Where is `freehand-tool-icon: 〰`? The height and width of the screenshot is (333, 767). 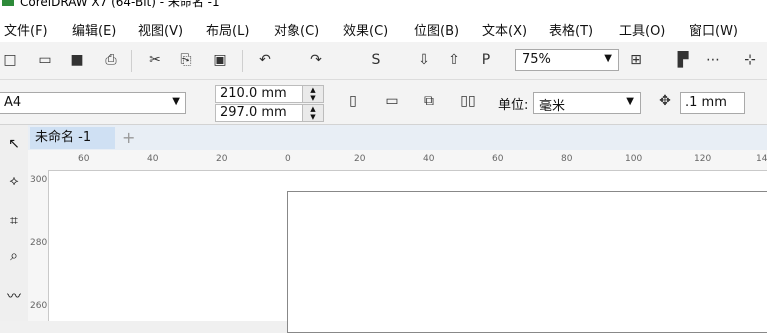 freehand-tool-icon: 〰 is located at coordinates (14, 296).